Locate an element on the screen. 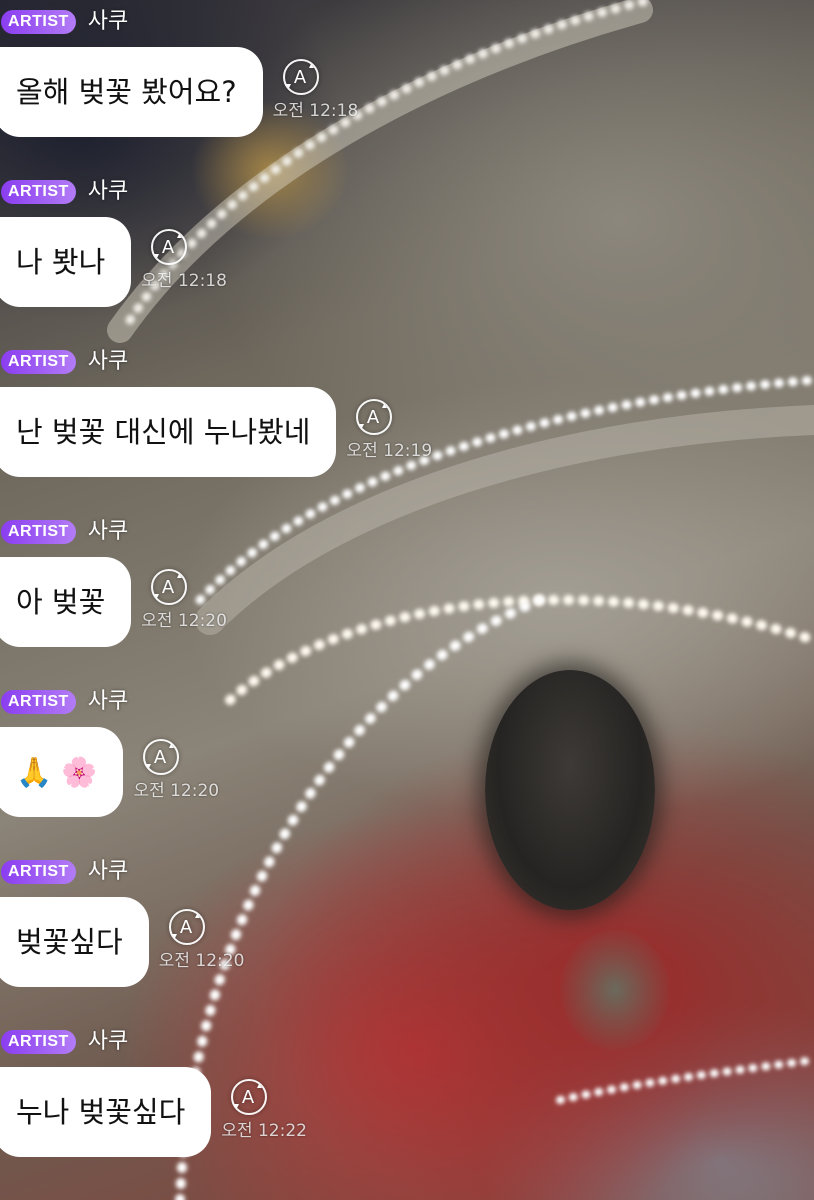  chat-message: ARTIST 사쿠 누나 벚꽃싶다 A 오전 12:22 is located at coordinates (153, 1092).